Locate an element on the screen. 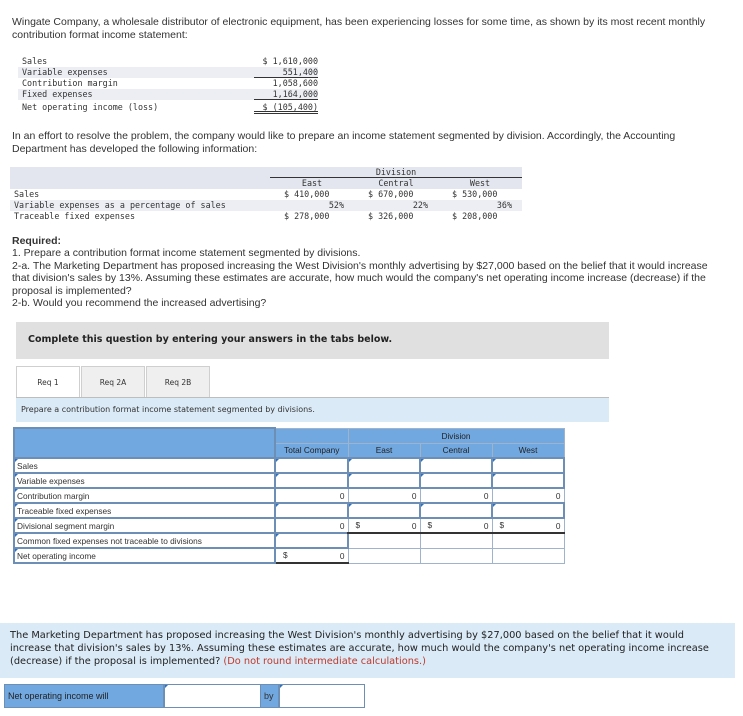 The image size is (743, 716). column-header: East is located at coordinates (312, 183).